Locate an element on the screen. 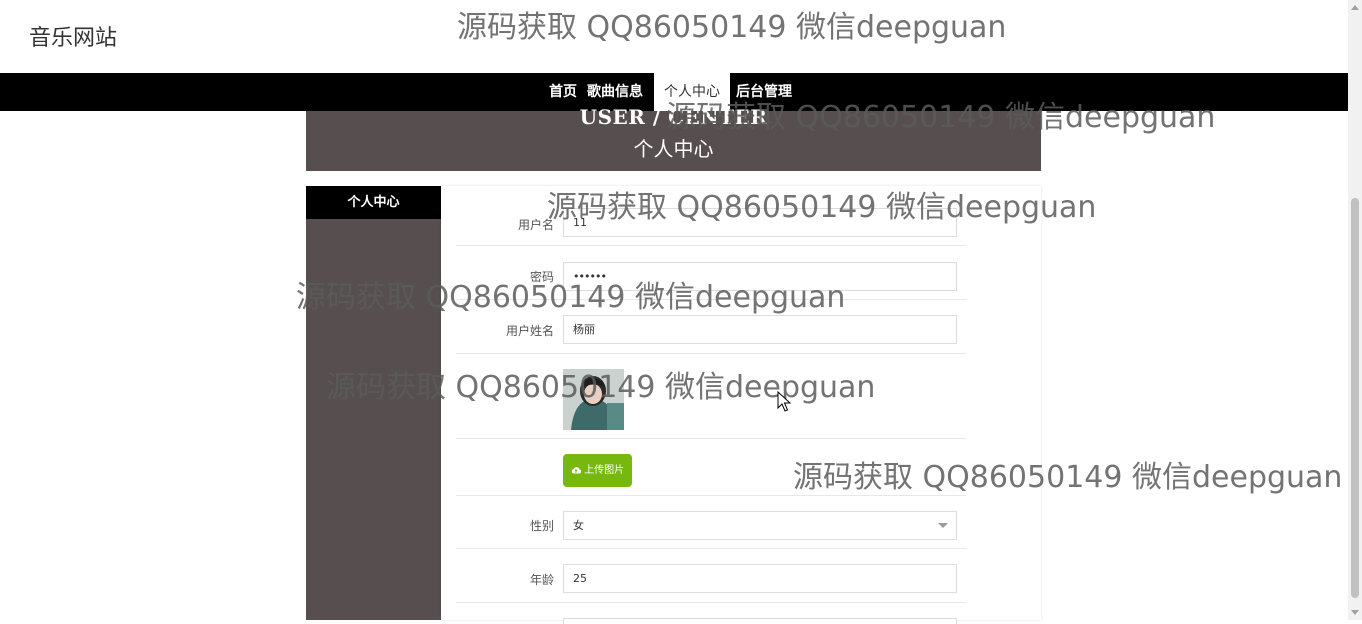 The width and height of the screenshot is (1362, 624). avatar-image is located at coordinates (593, 399).